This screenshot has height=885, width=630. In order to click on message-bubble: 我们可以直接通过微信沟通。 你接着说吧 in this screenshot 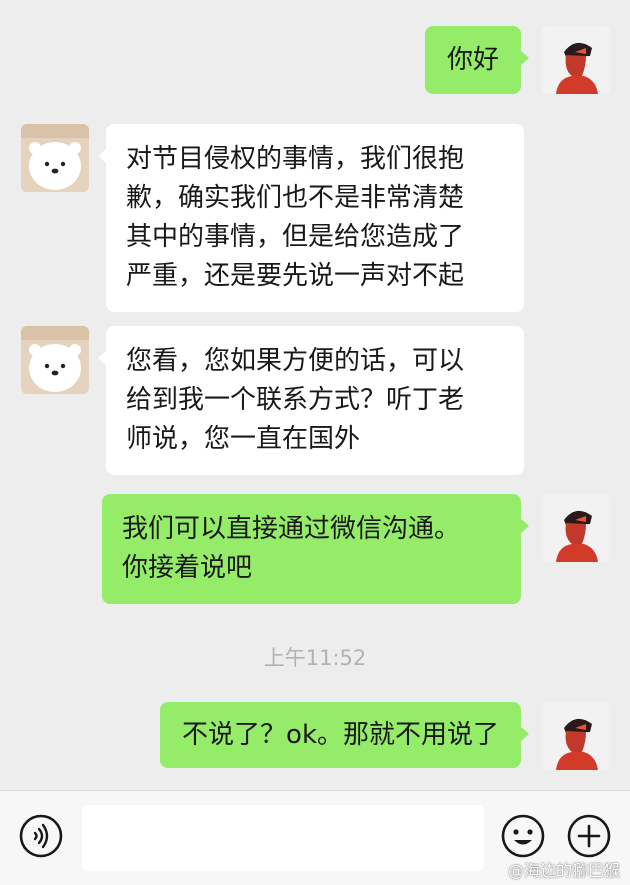, I will do `click(315, 549)`.